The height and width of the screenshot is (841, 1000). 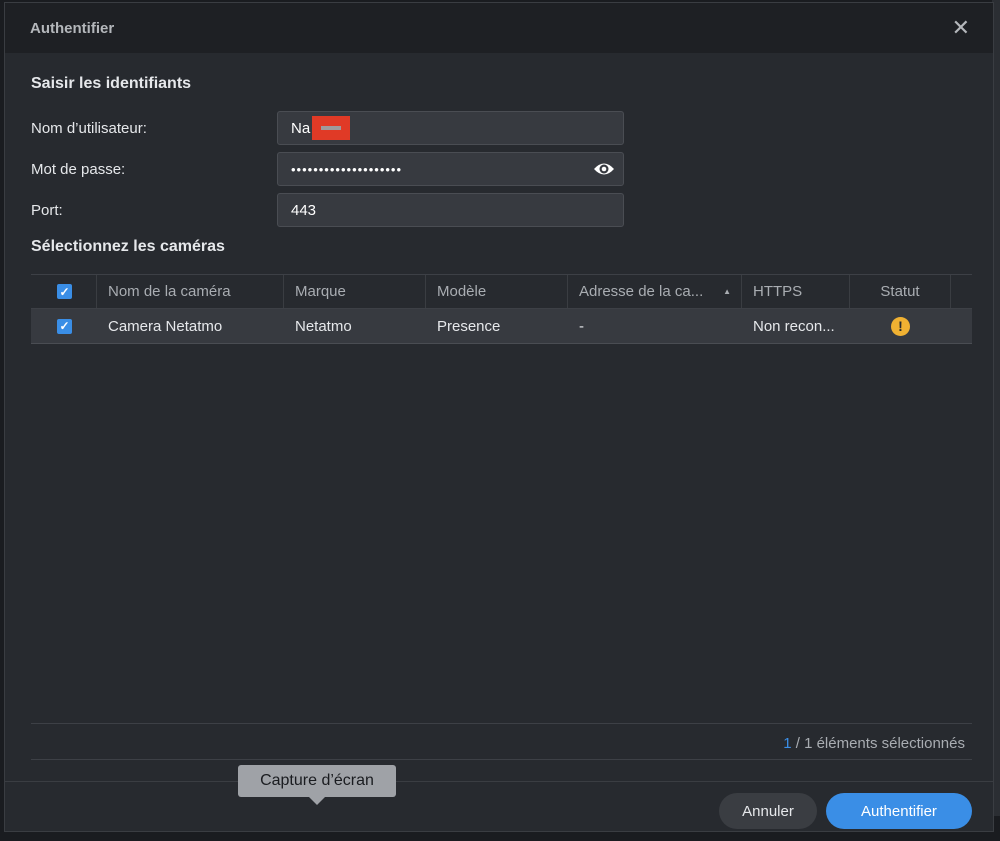 I want to click on select-all-checkbox: ✓, so click(x=64, y=291).